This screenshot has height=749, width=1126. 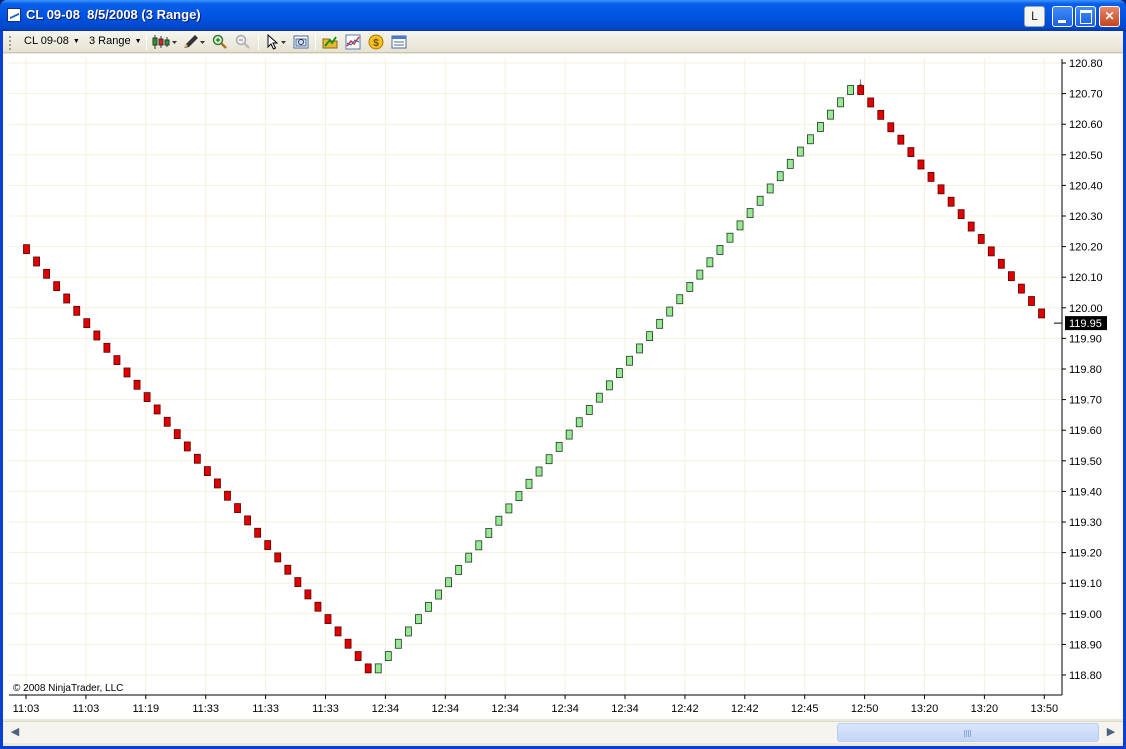 I want to click on drawing-tools-icon, so click(x=194, y=42).